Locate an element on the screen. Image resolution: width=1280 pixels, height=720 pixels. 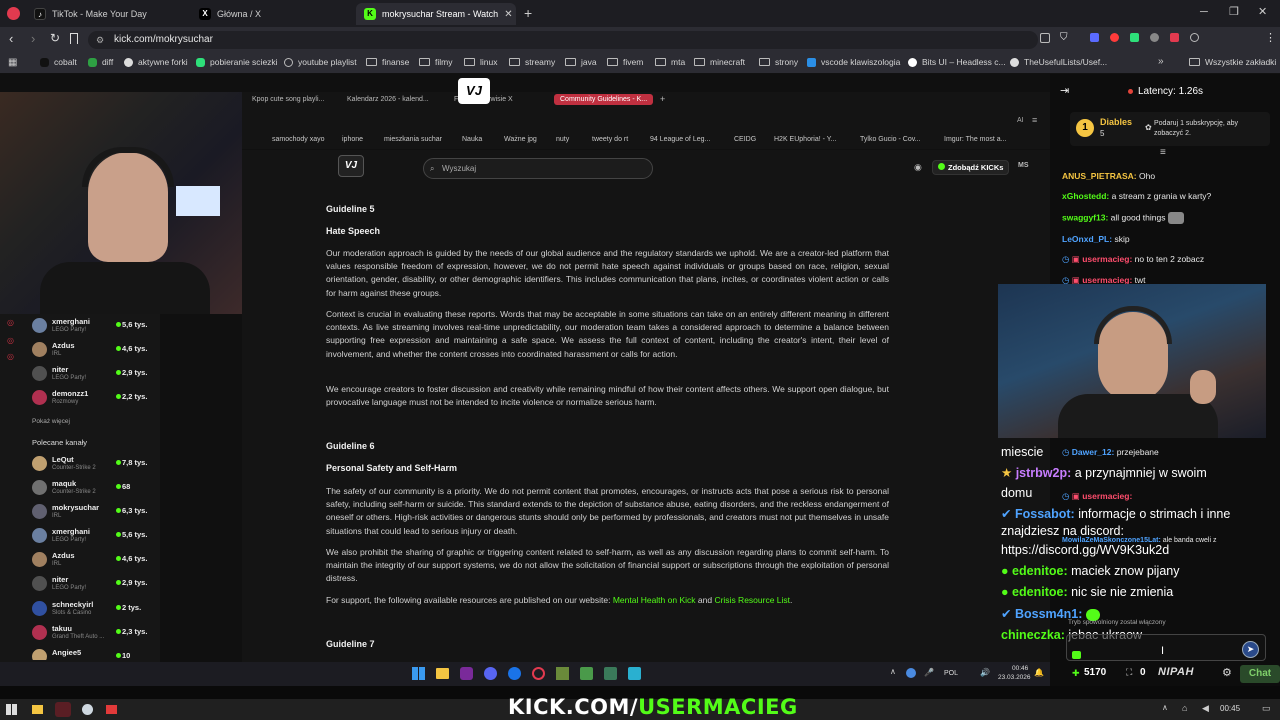
bookmark-folder: mta is located at coordinates (670, 62).